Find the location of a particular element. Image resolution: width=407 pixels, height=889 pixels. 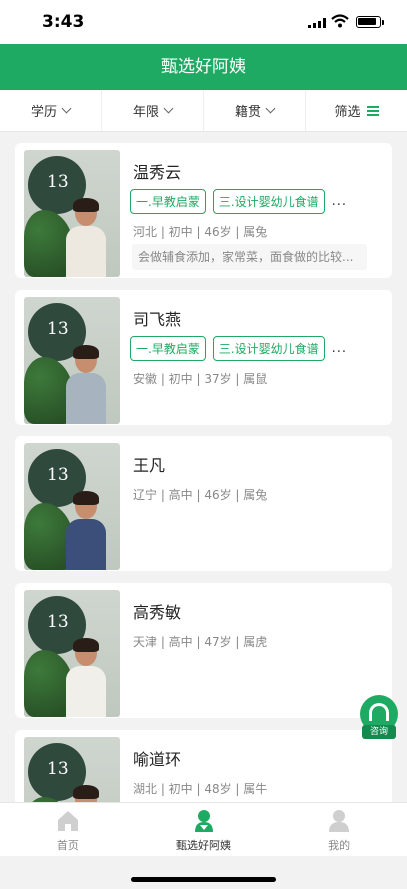

tab-label: 首页 is located at coordinates (67, 845).